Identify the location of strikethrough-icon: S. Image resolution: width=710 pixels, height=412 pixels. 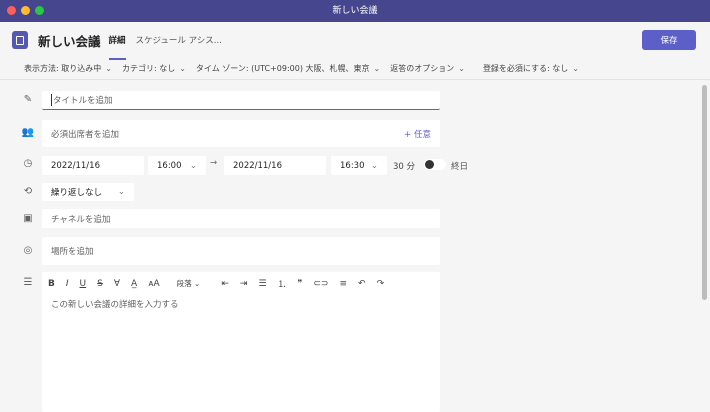
(100, 284).